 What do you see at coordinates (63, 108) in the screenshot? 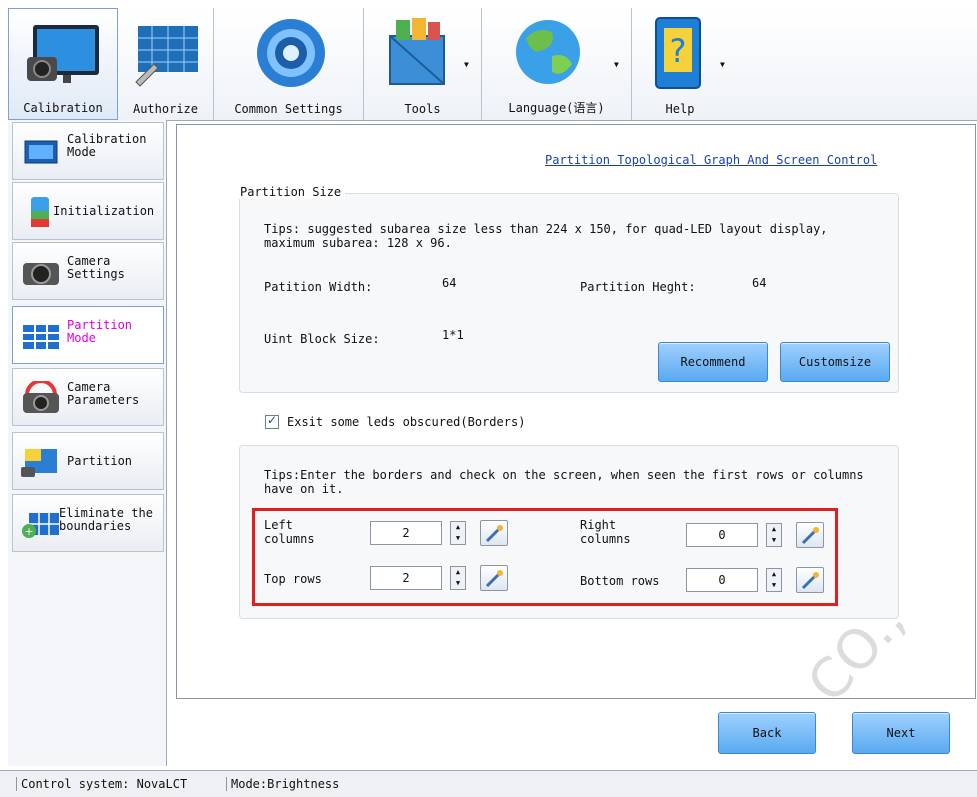
I see `toolbar-calibration-label: Calibration` at bounding box center [63, 108].